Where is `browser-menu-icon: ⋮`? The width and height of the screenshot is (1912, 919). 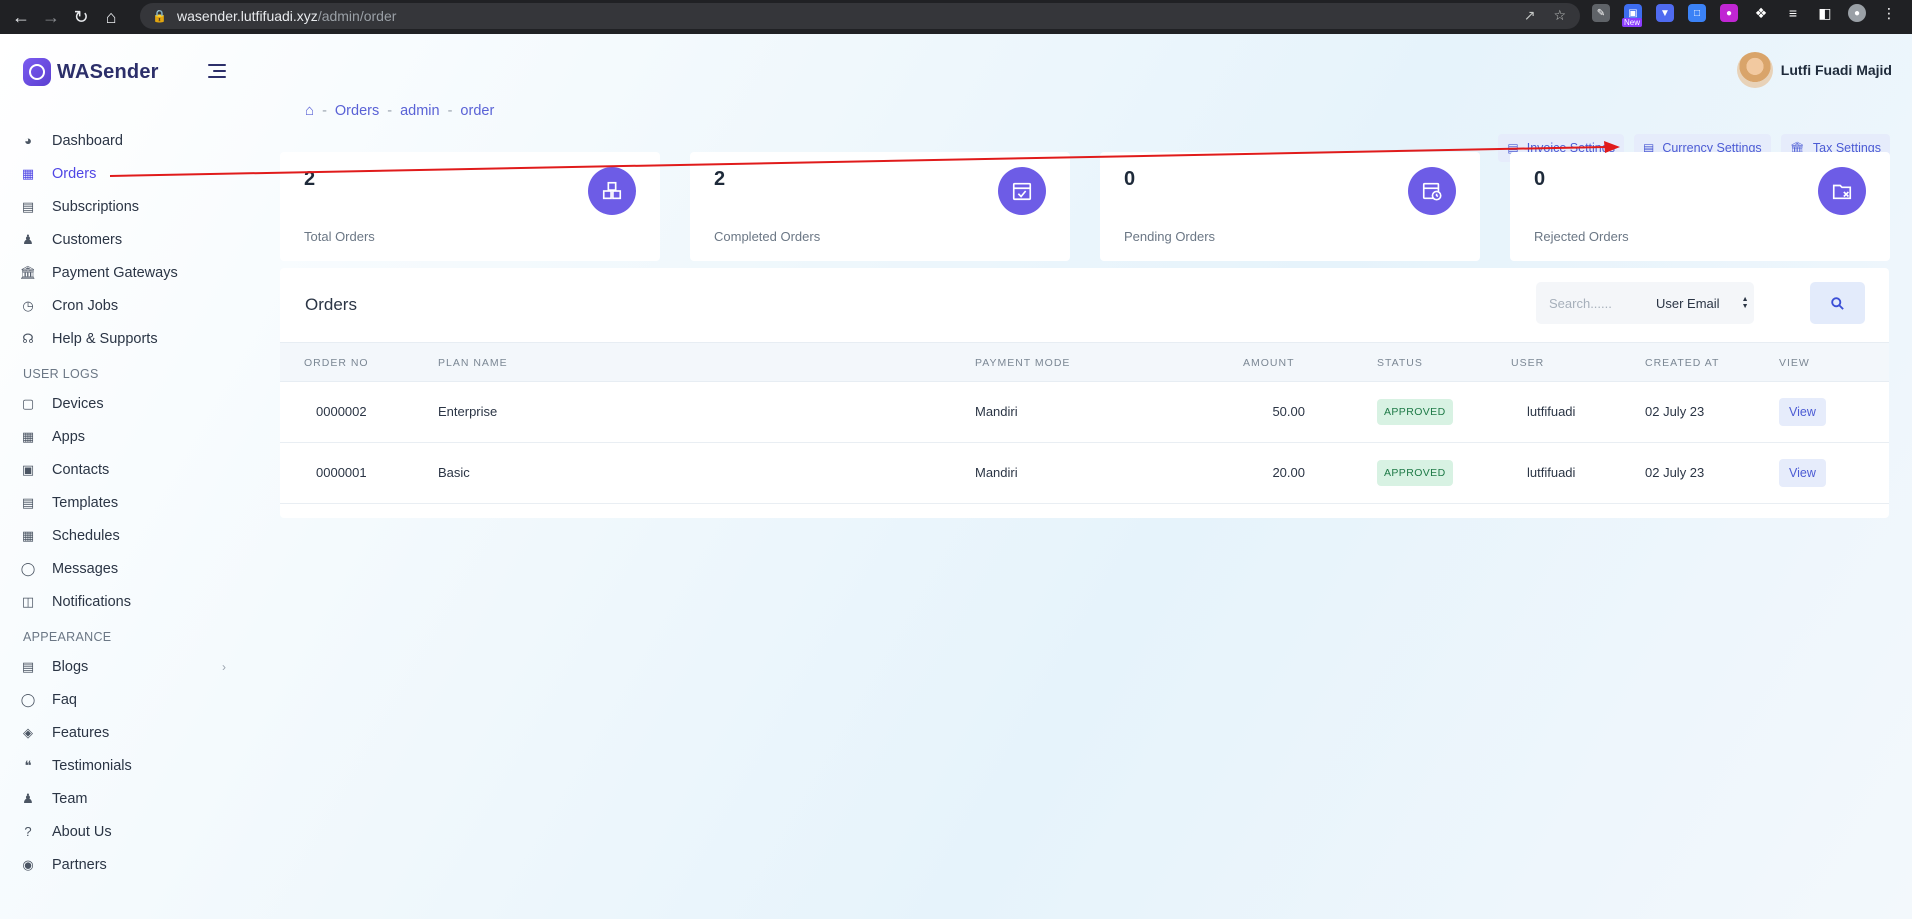
browser-menu-icon: ⋮ is located at coordinates (1889, 13).